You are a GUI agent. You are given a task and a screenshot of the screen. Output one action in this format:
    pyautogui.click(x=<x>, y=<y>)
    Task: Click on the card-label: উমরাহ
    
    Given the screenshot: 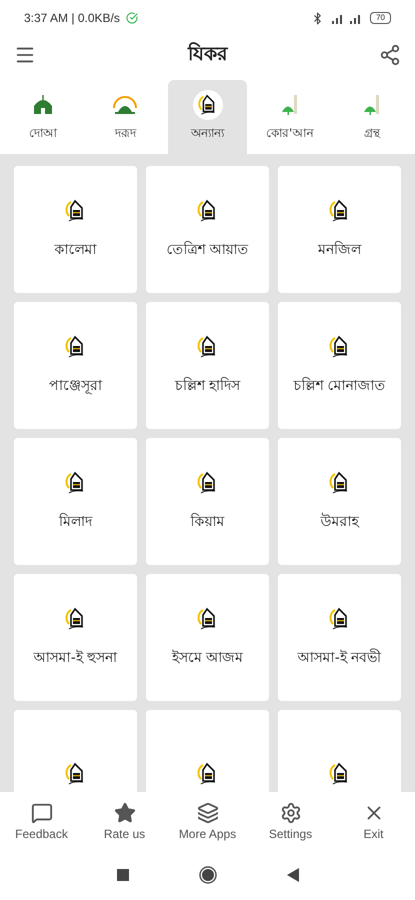 What is the action you would take?
    pyautogui.click(x=339, y=522)
    